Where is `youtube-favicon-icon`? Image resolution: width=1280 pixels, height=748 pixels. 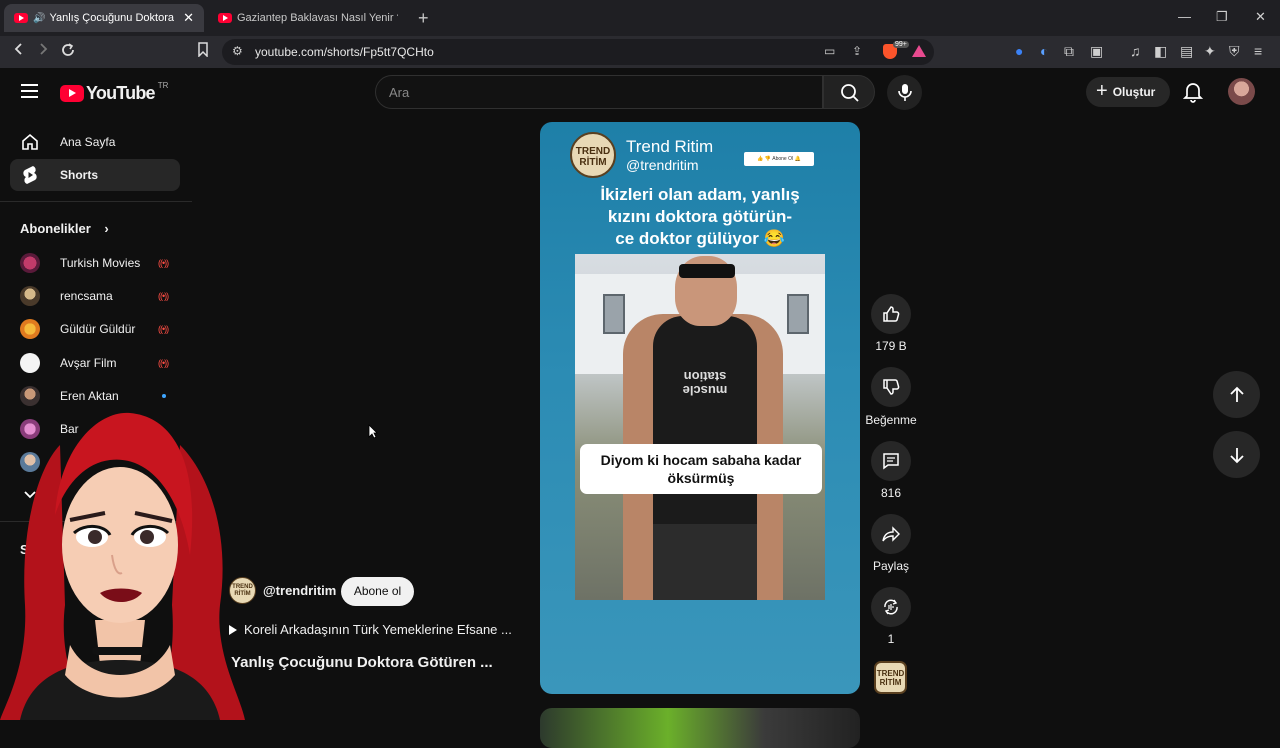
youtube-favicon-icon is located at coordinates (225, 18).